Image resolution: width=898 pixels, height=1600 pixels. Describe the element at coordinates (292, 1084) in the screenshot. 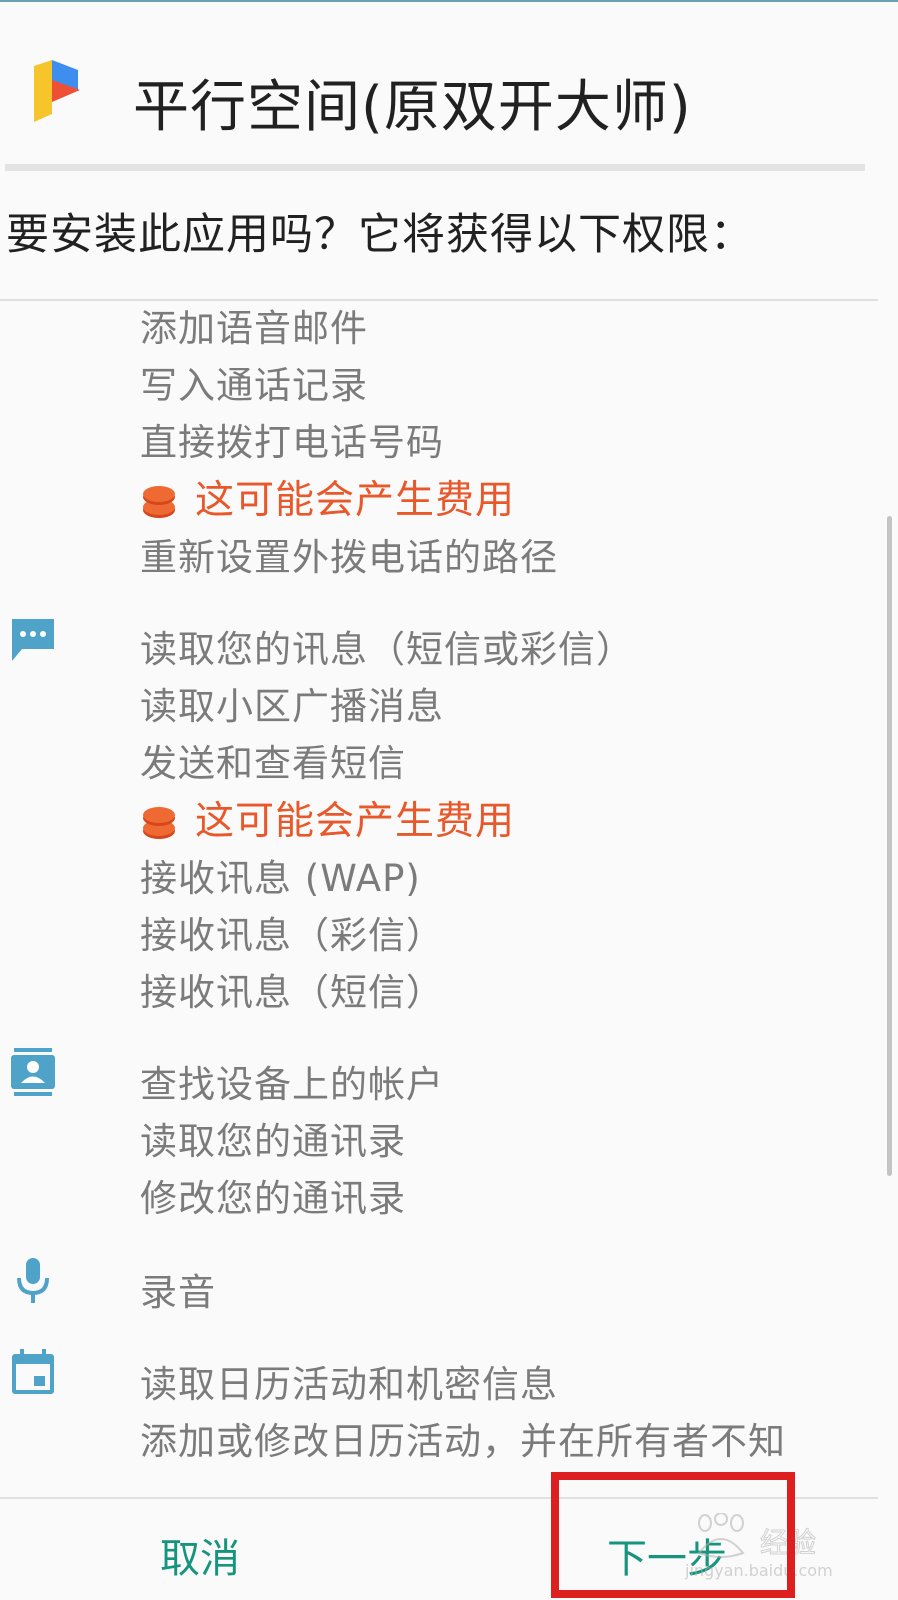

I see `permission-item: 查找设备上的帐户` at that location.